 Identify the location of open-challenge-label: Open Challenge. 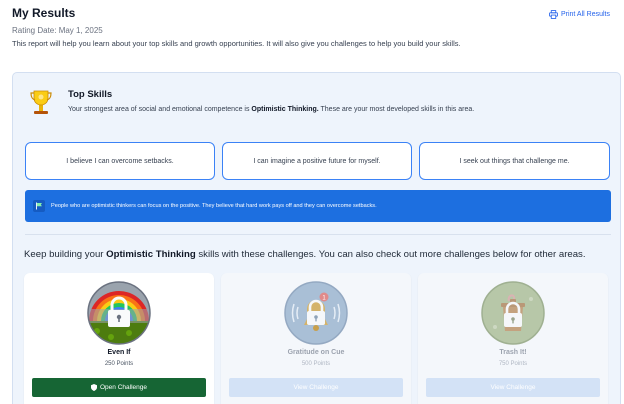
(123, 387).